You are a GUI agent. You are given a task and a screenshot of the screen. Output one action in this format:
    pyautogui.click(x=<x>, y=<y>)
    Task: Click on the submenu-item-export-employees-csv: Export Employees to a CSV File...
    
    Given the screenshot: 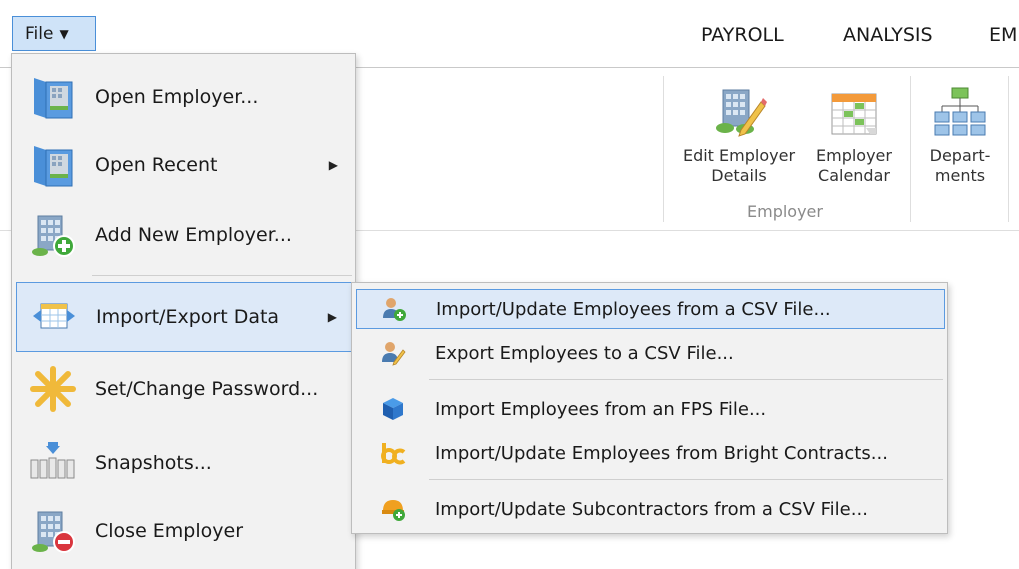 What is the action you would take?
    pyautogui.click(x=650, y=353)
    